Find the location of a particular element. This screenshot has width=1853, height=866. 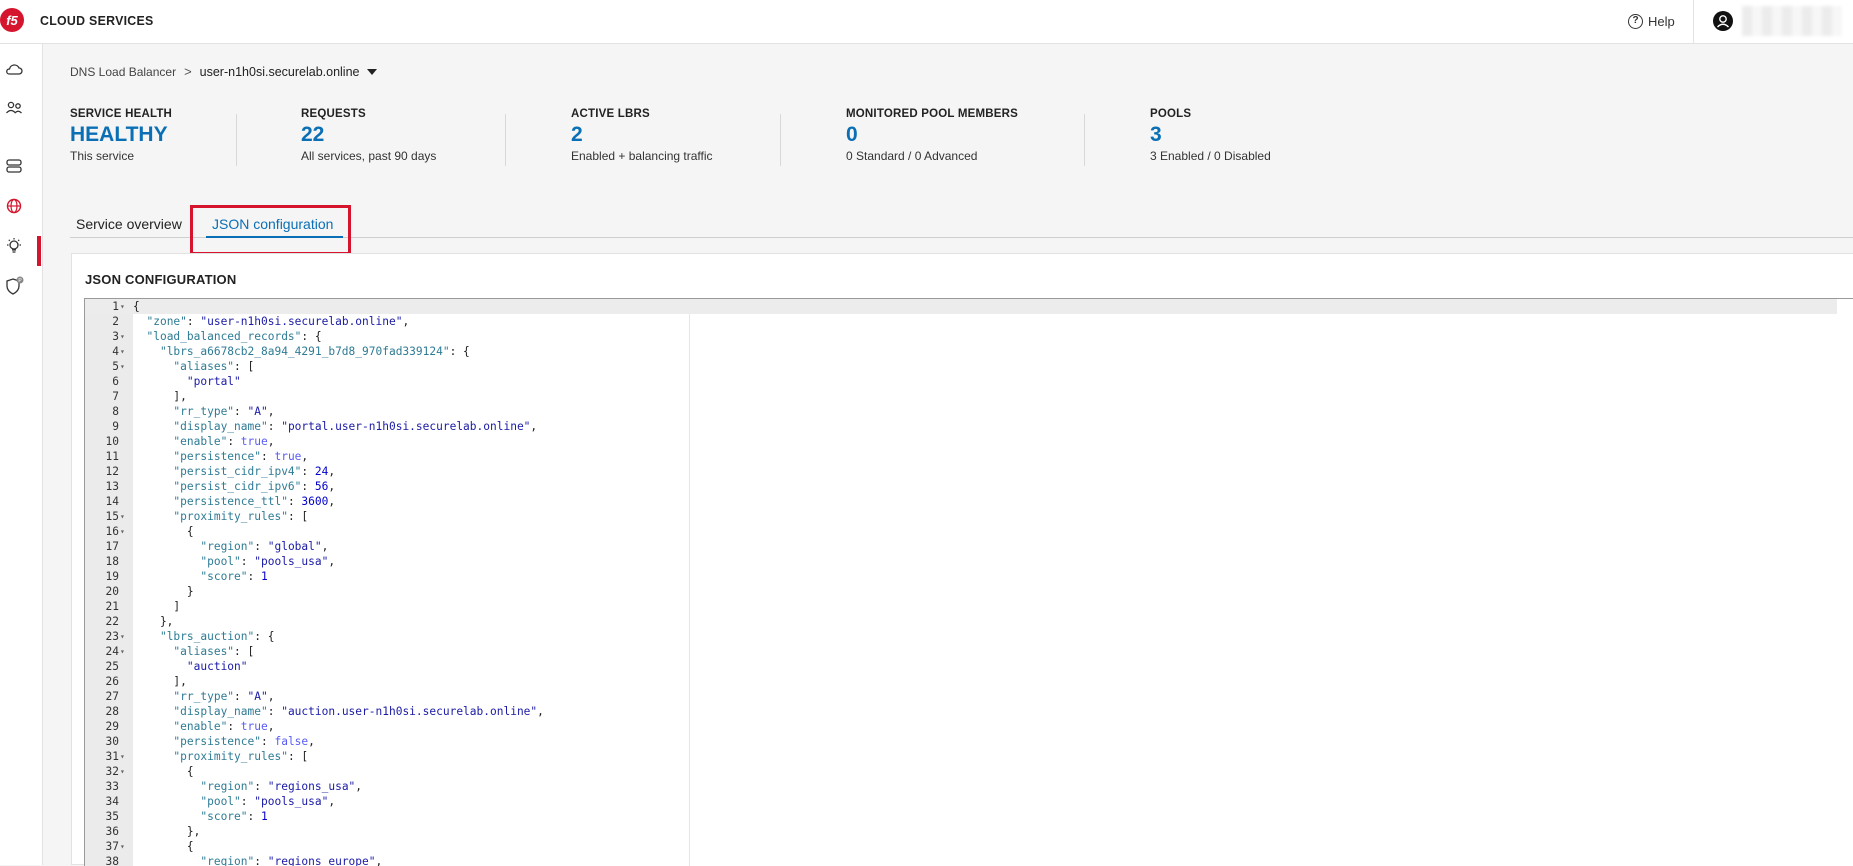

f5-logo-icon: f5 is located at coordinates (13, 20).